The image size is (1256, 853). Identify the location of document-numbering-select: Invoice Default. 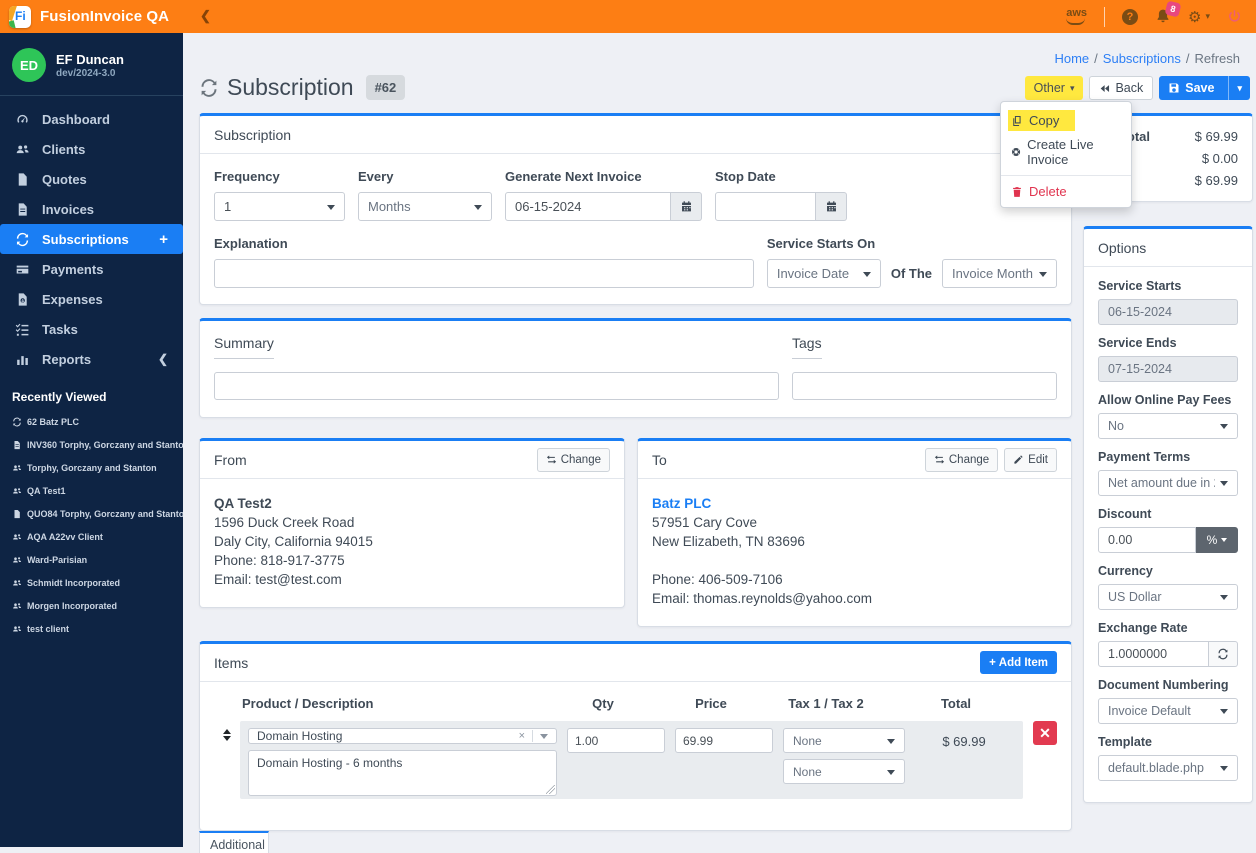
(1168, 711).